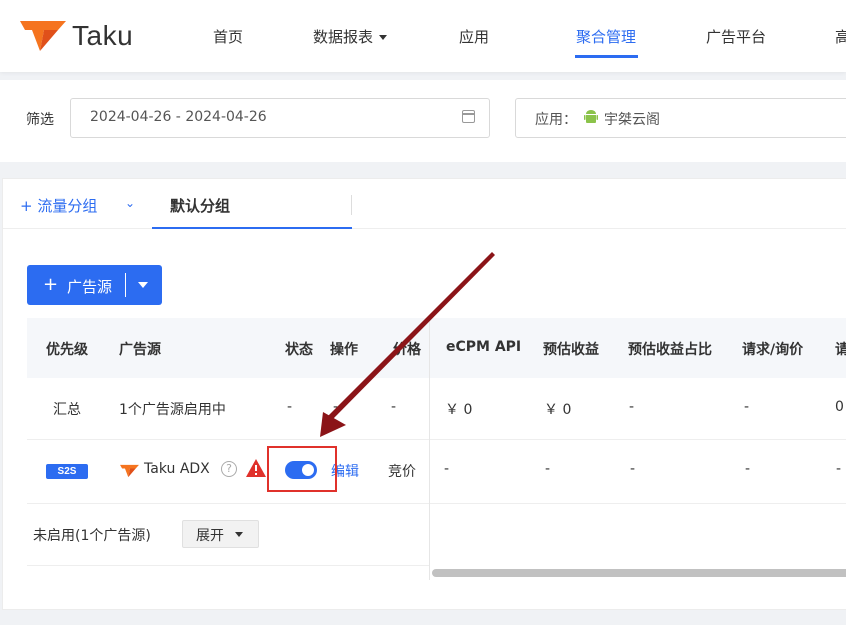 Image resolution: width=846 pixels, height=625 pixels. I want to click on filter-bar: 筛选 2024-04-26 - 2024-04-26 应用： 宇桀云阁, so click(423, 121).